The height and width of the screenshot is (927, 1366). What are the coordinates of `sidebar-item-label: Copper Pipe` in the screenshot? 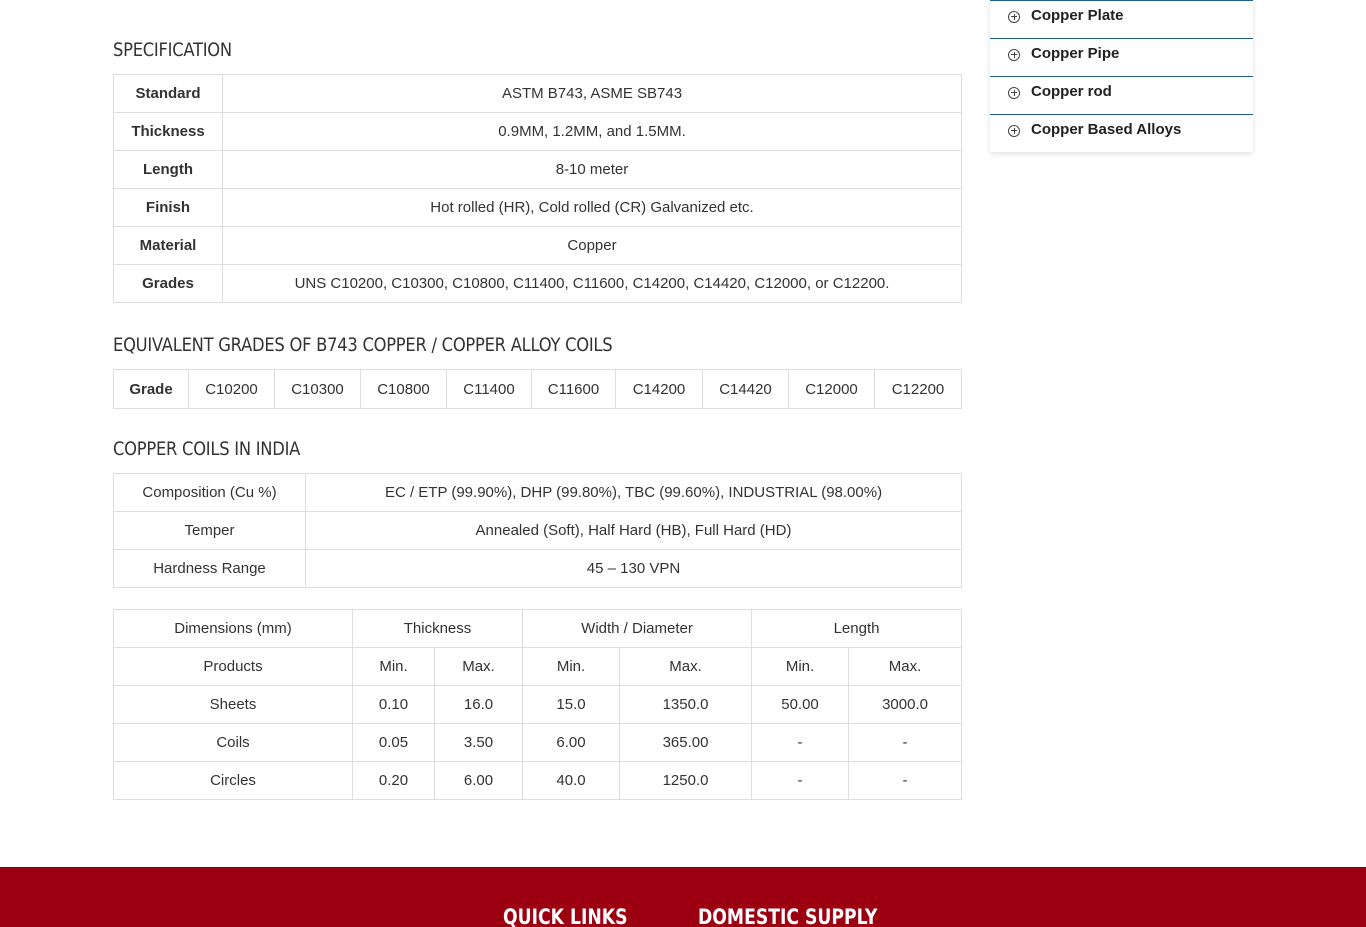 It's located at (1075, 53).